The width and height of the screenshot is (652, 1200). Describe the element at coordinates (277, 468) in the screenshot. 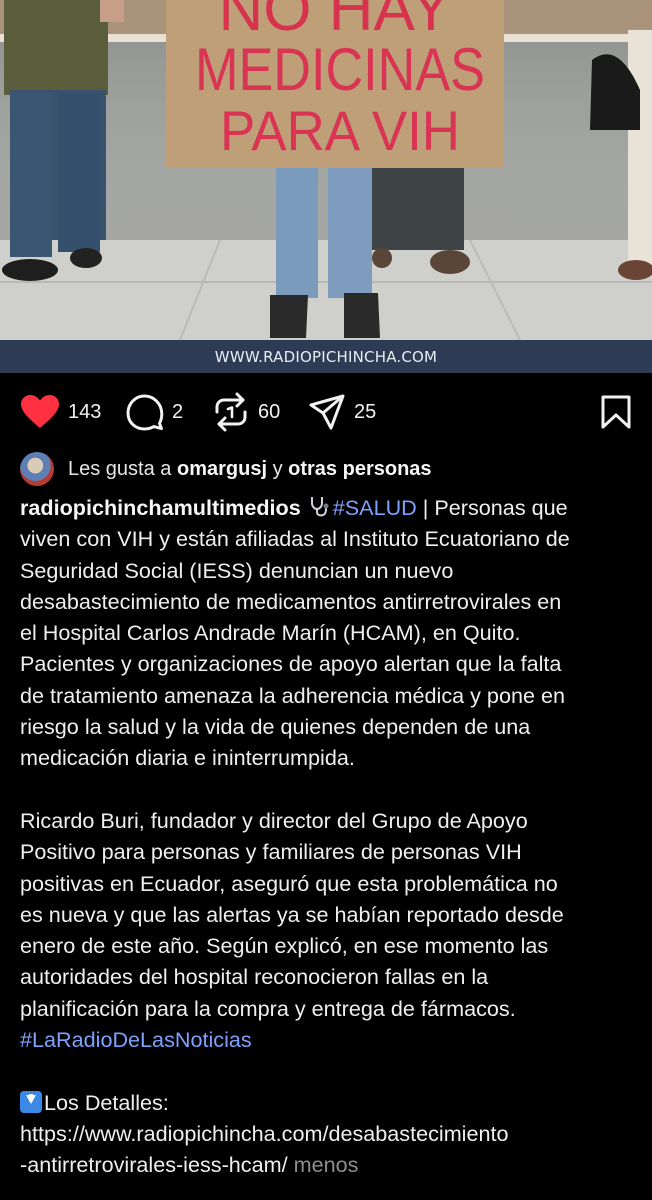

I see `liked-by-connector: y` at that location.